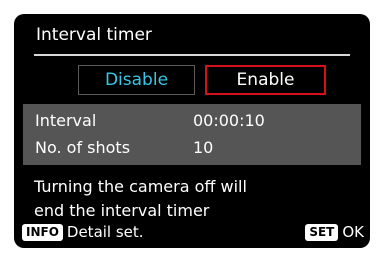  Describe the element at coordinates (203, 147) in the screenshot. I see `shots-value: 10` at that location.